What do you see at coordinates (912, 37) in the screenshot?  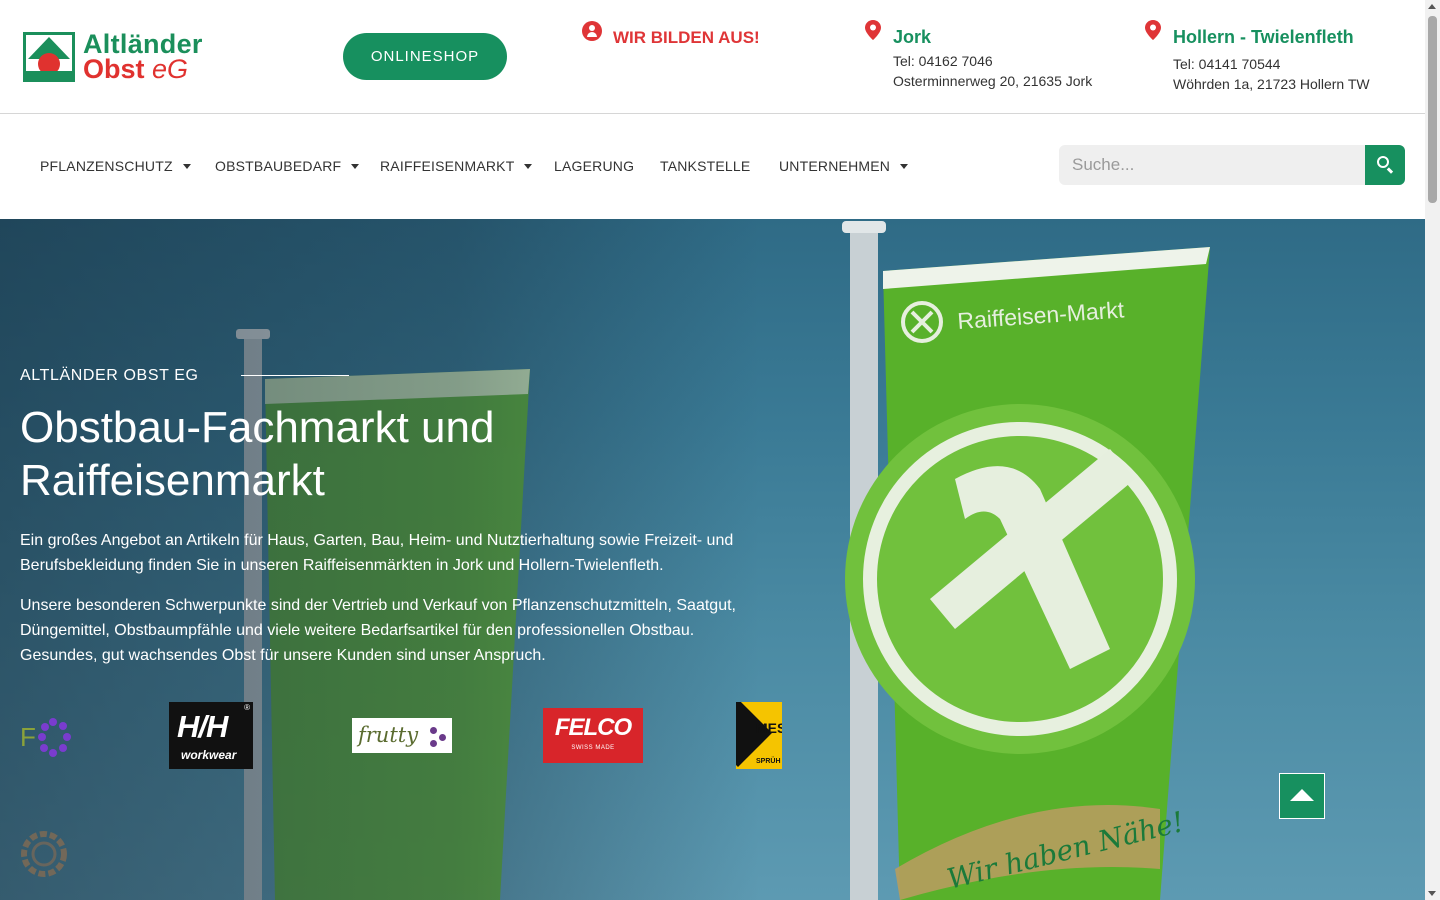 I see `location-name: Jork` at bounding box center [912, 37].